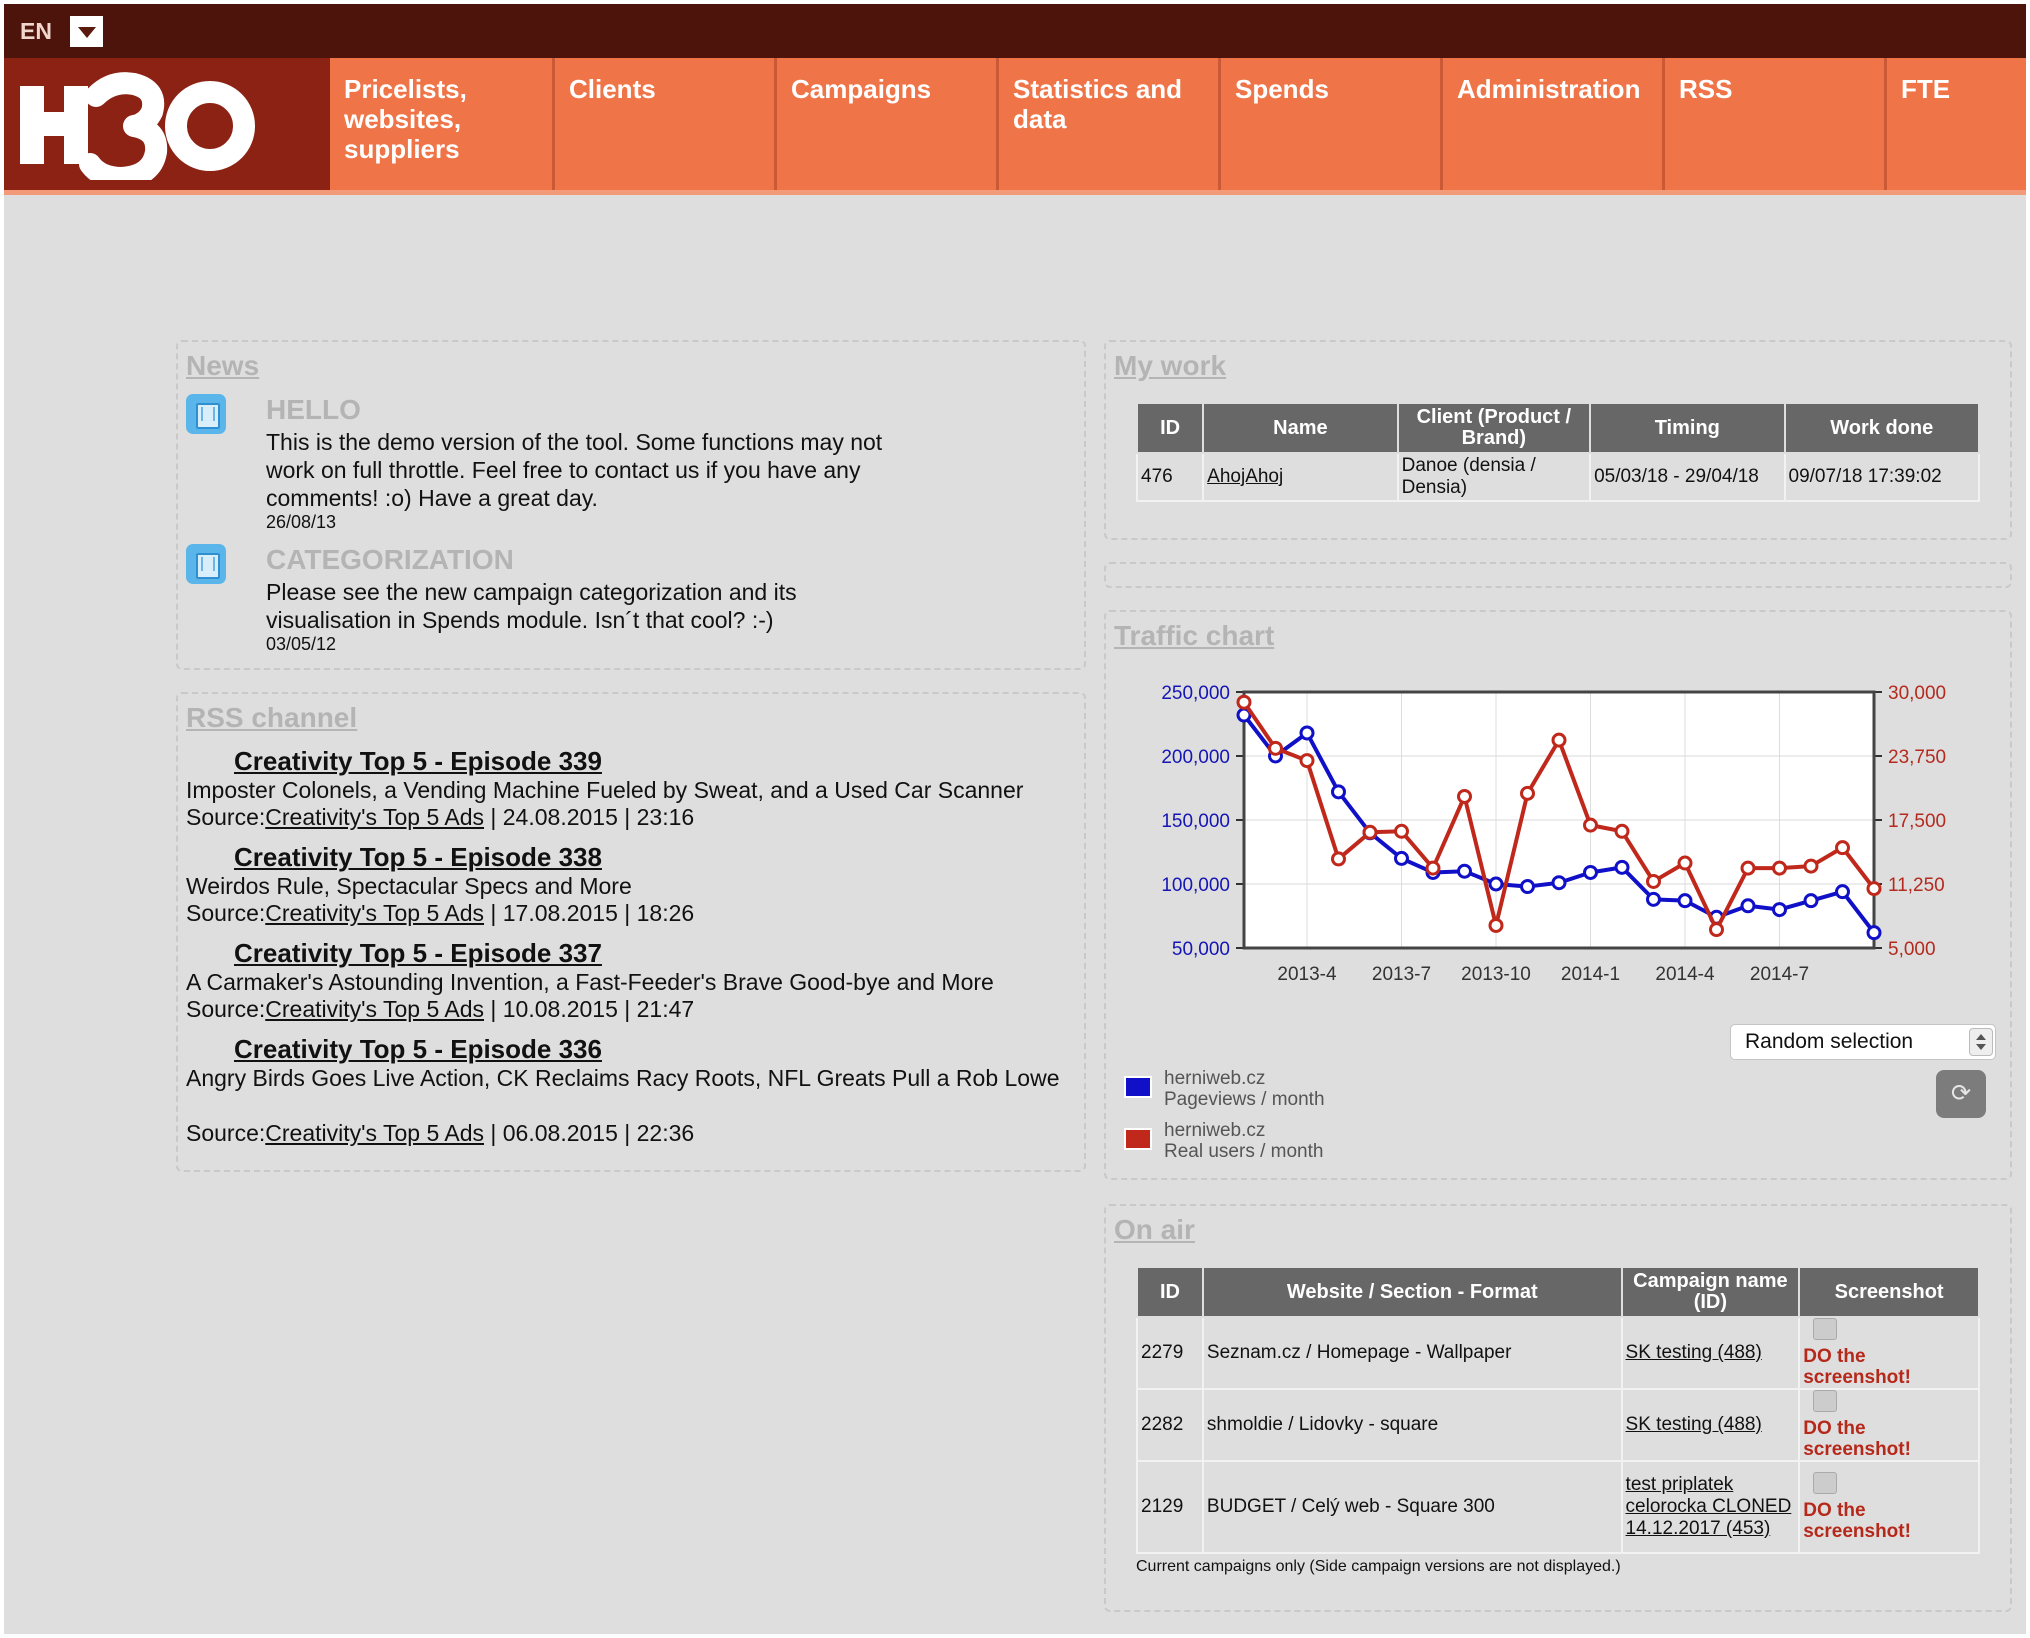 The width and height of the screenshot is (2030, 1638). I want to click on on-air-title: On air, so click(1154, 1230).